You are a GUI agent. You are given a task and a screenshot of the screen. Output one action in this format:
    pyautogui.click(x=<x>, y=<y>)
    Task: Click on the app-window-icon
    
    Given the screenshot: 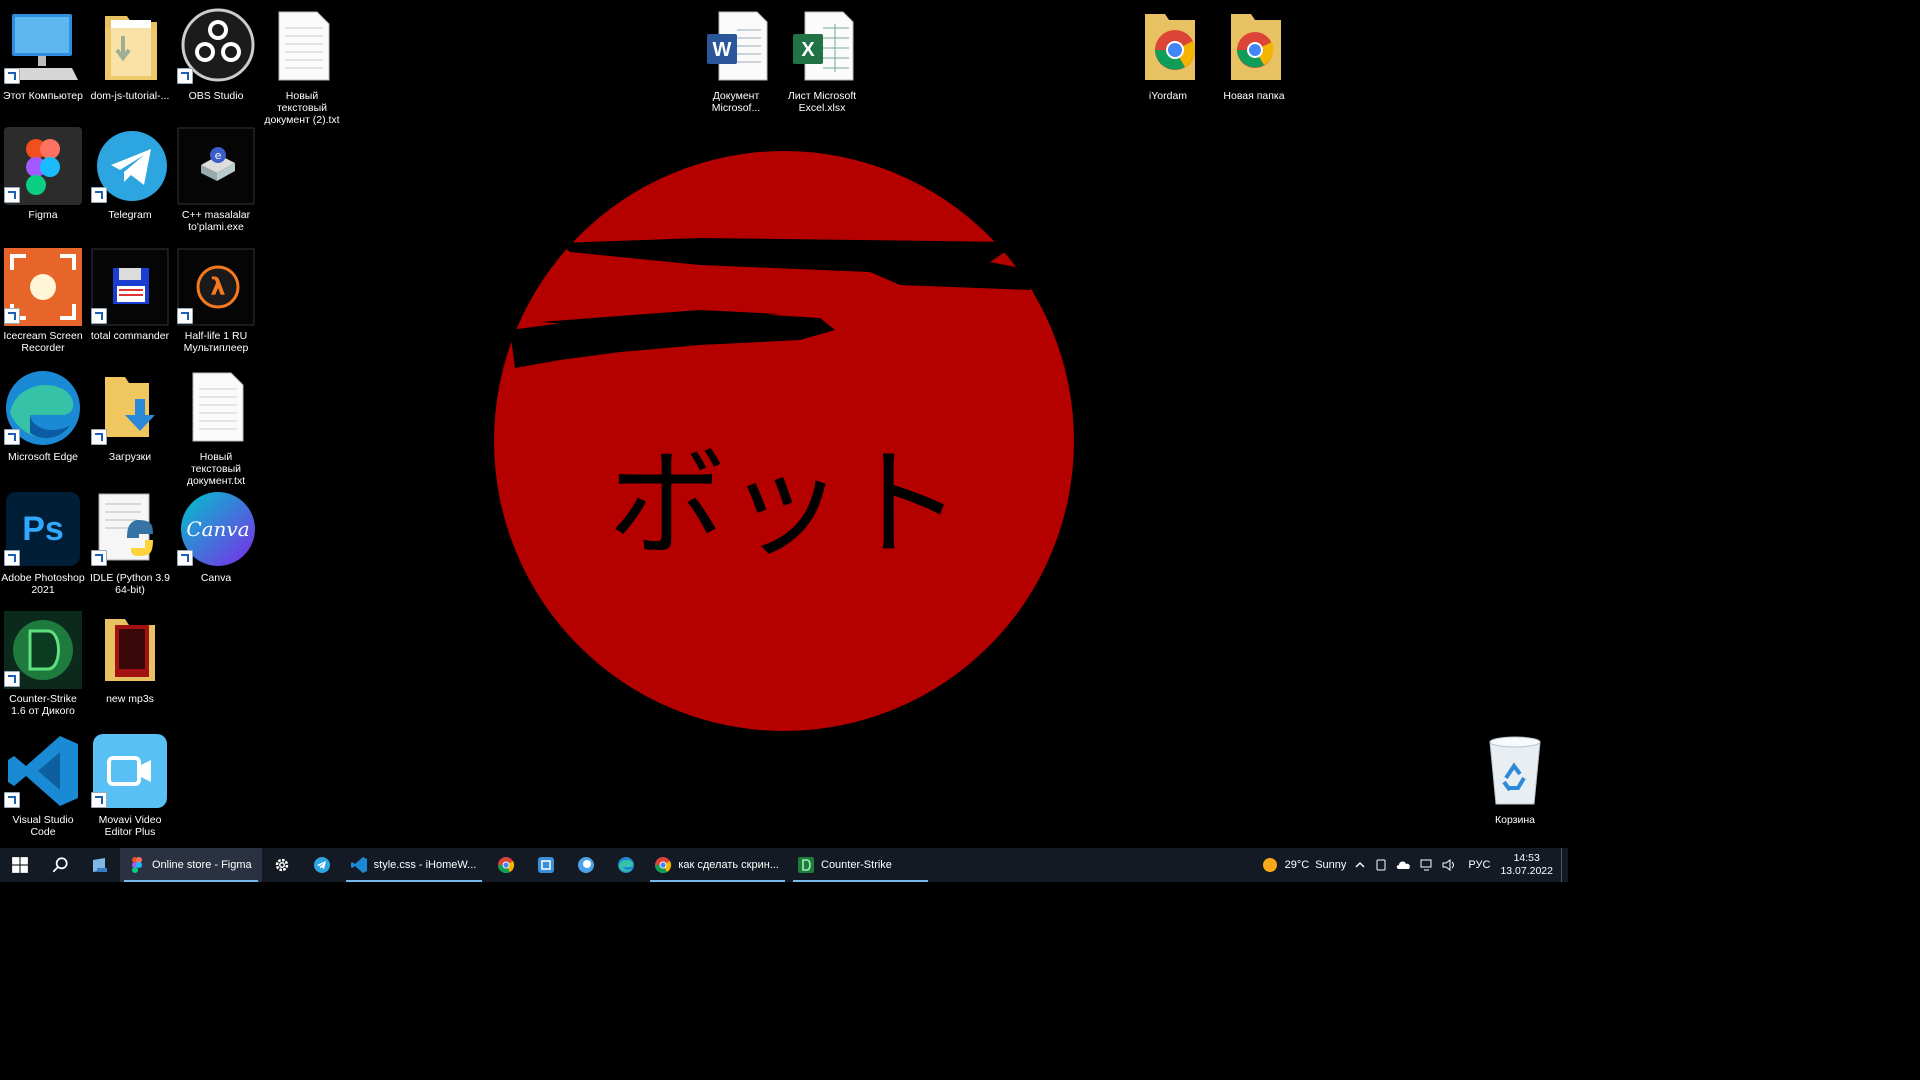 What is the action you would take?
    pyautogui.click(x=546, y=865)
    